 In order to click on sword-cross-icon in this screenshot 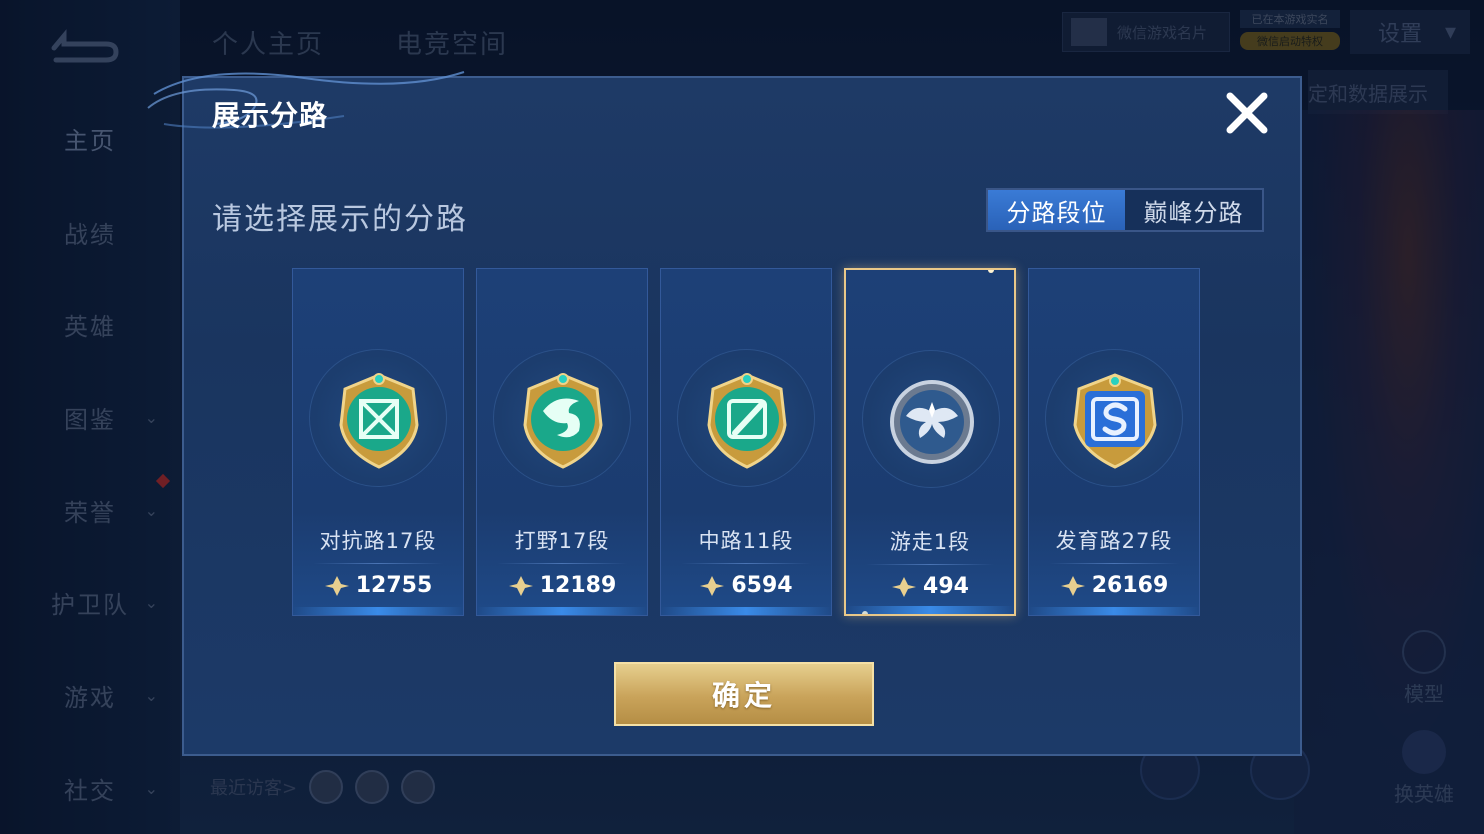, I will do `click(379, 421)`.